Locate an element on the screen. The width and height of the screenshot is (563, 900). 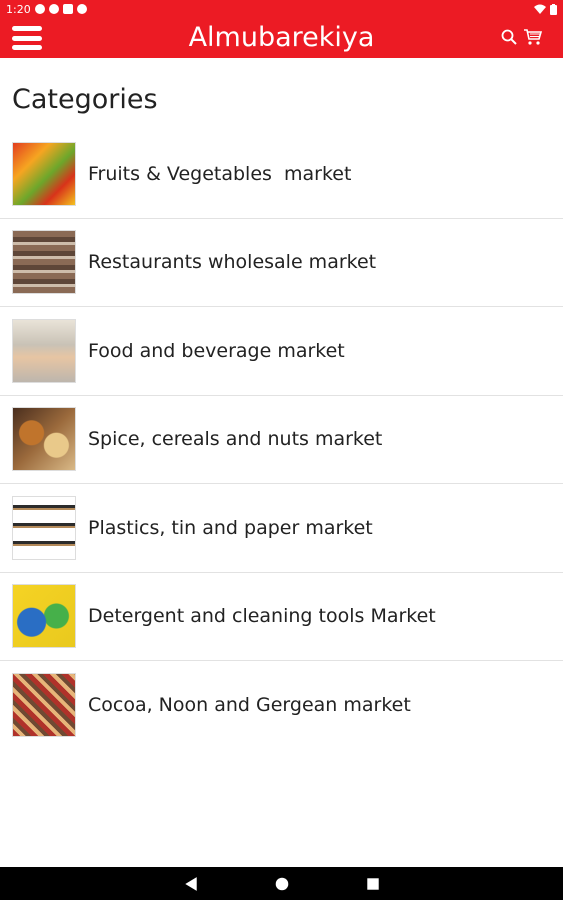
list-item: Spice, cereals and nuts market is located at coordinates (281, 440).